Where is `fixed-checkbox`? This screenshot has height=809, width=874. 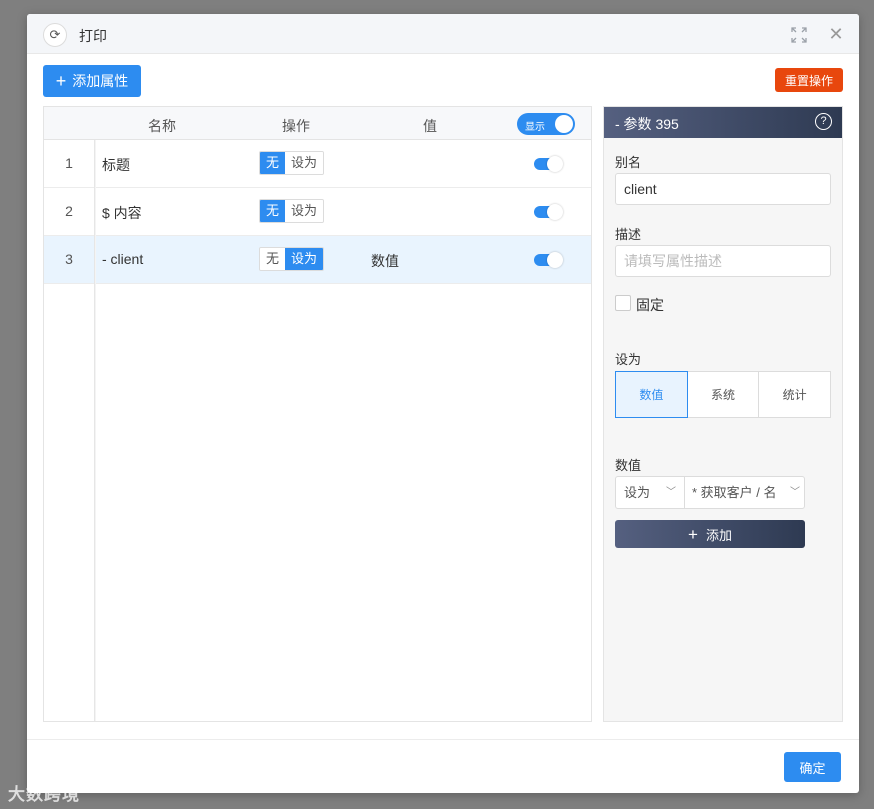 fixed-checkbox is located at coordinates (623, 303).